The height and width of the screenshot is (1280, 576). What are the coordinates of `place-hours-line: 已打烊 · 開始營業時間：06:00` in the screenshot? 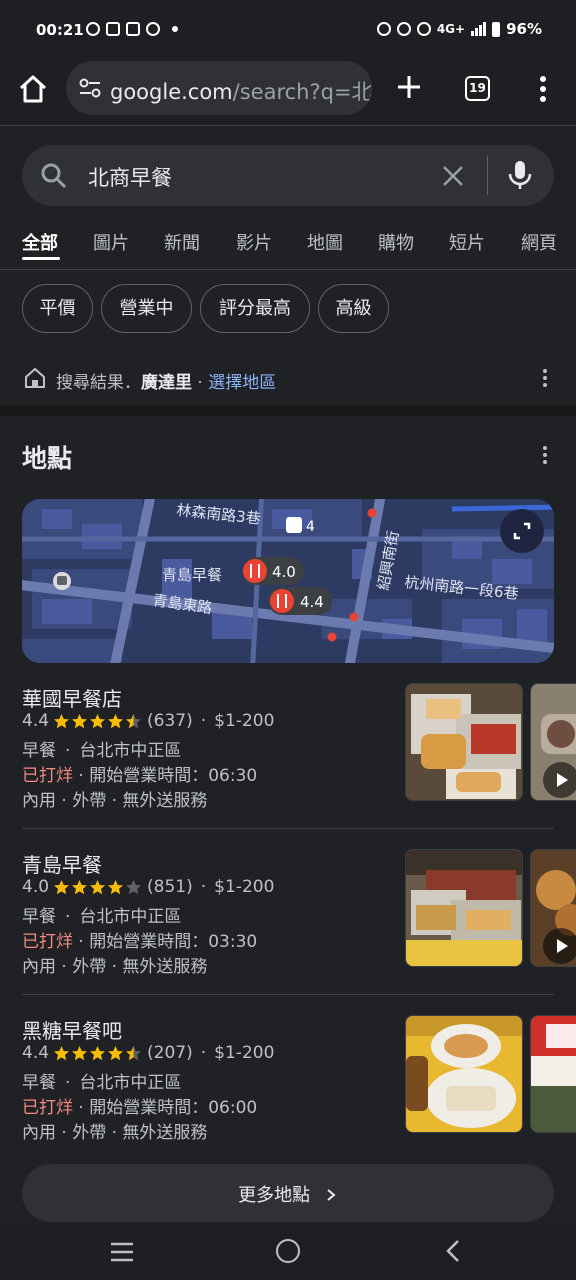 It's located at (140, 1108).